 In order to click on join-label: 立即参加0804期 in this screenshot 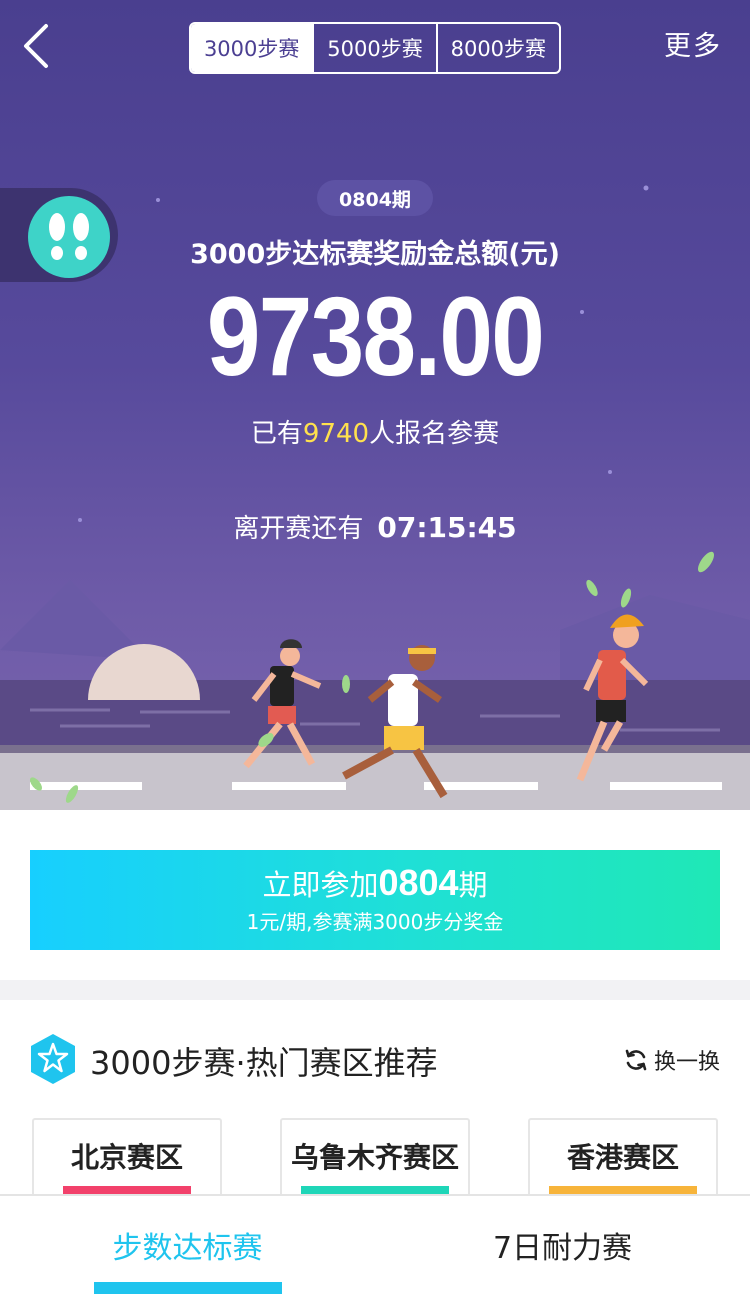, I will do `click(375, 883)`.